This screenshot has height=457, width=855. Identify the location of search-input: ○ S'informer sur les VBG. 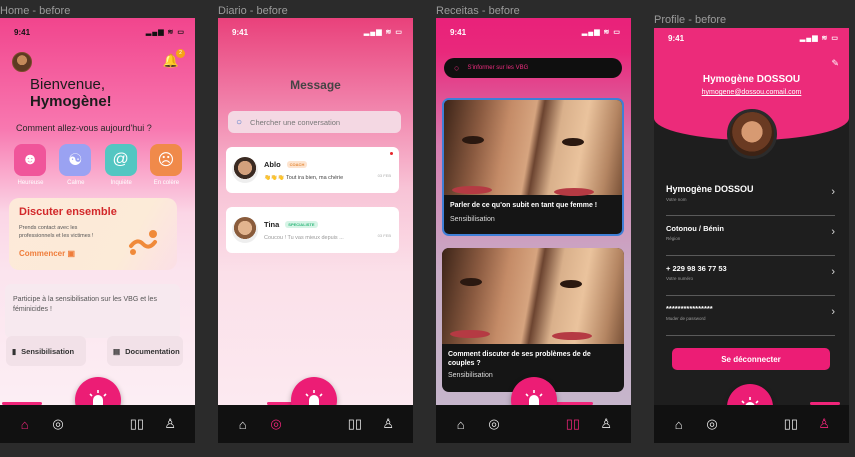
(533, 68).